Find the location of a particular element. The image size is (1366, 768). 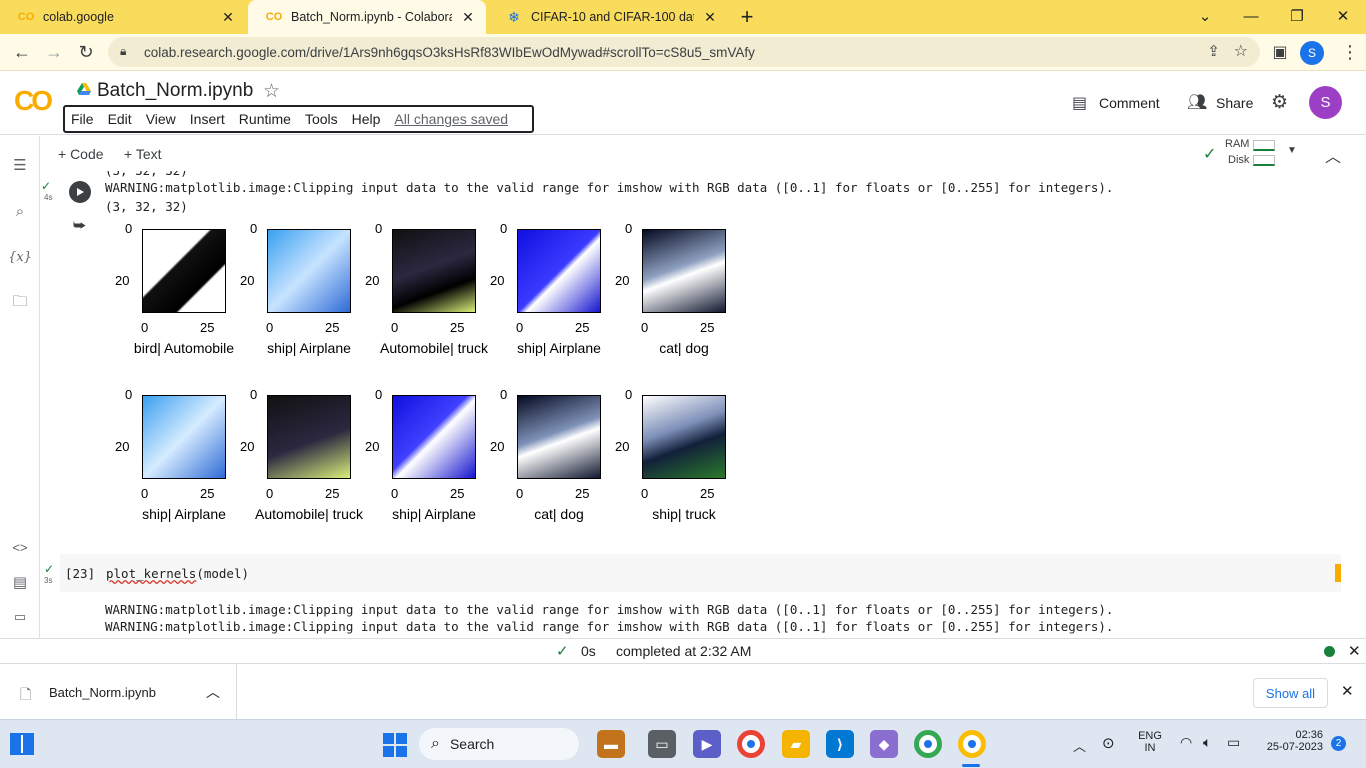

code-snippets-icon: <> is located at coordinates (20, 547).